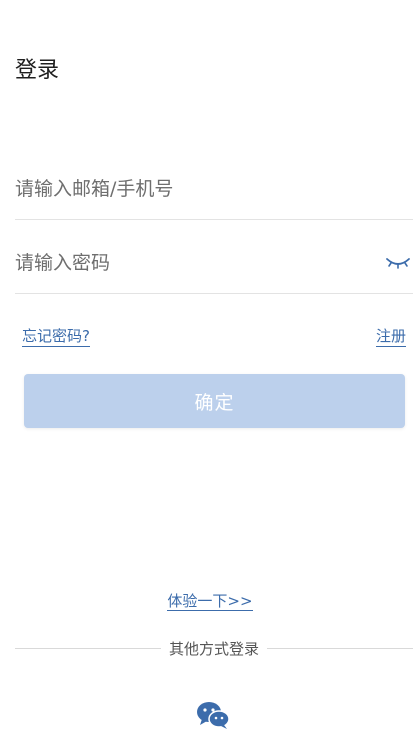 This screenshot has width=420, height=748. Describe the element at coordinates (195, 263) in the screenshot. I see `password-input` at that location.